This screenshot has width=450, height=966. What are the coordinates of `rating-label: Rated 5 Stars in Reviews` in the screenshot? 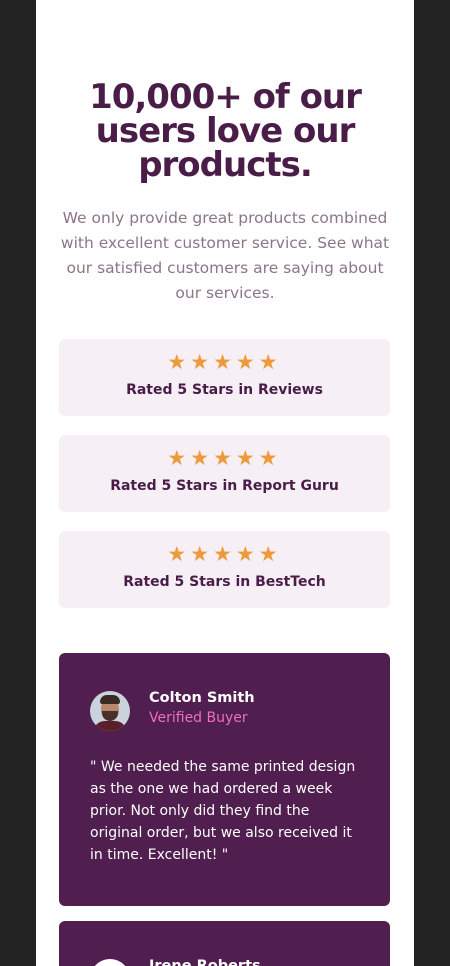 It's located at (224, 390).